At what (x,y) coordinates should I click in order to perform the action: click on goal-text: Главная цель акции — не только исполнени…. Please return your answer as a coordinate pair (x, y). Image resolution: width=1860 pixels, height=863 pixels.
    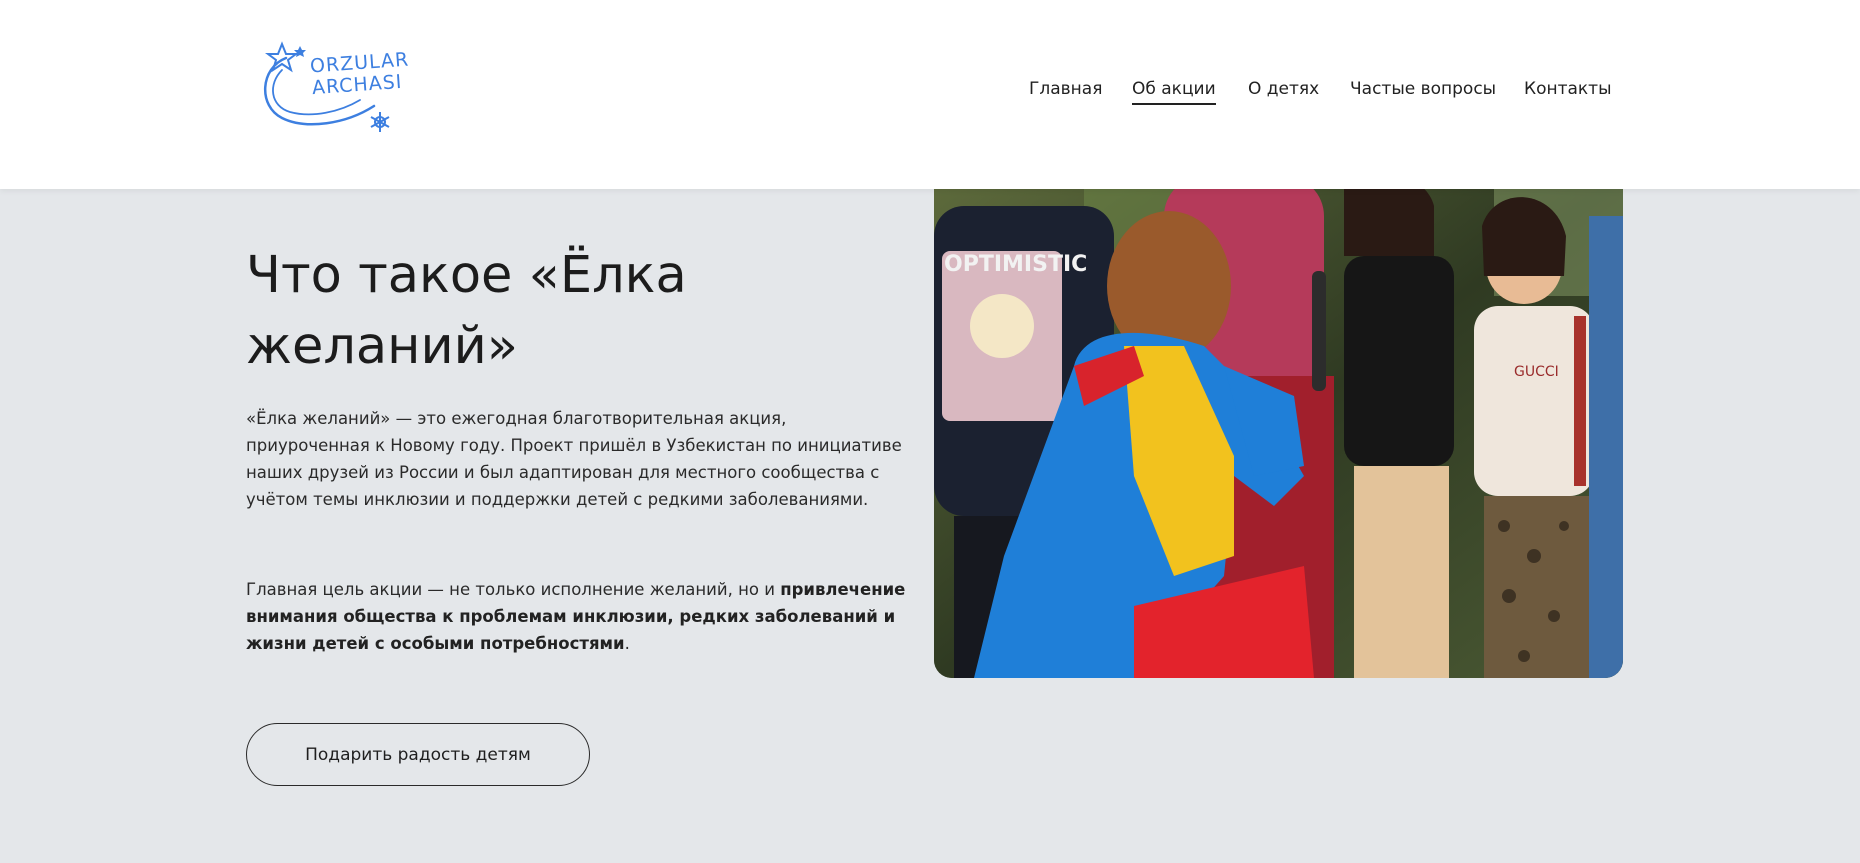
    Looking at the image, I should click on (513, 589).